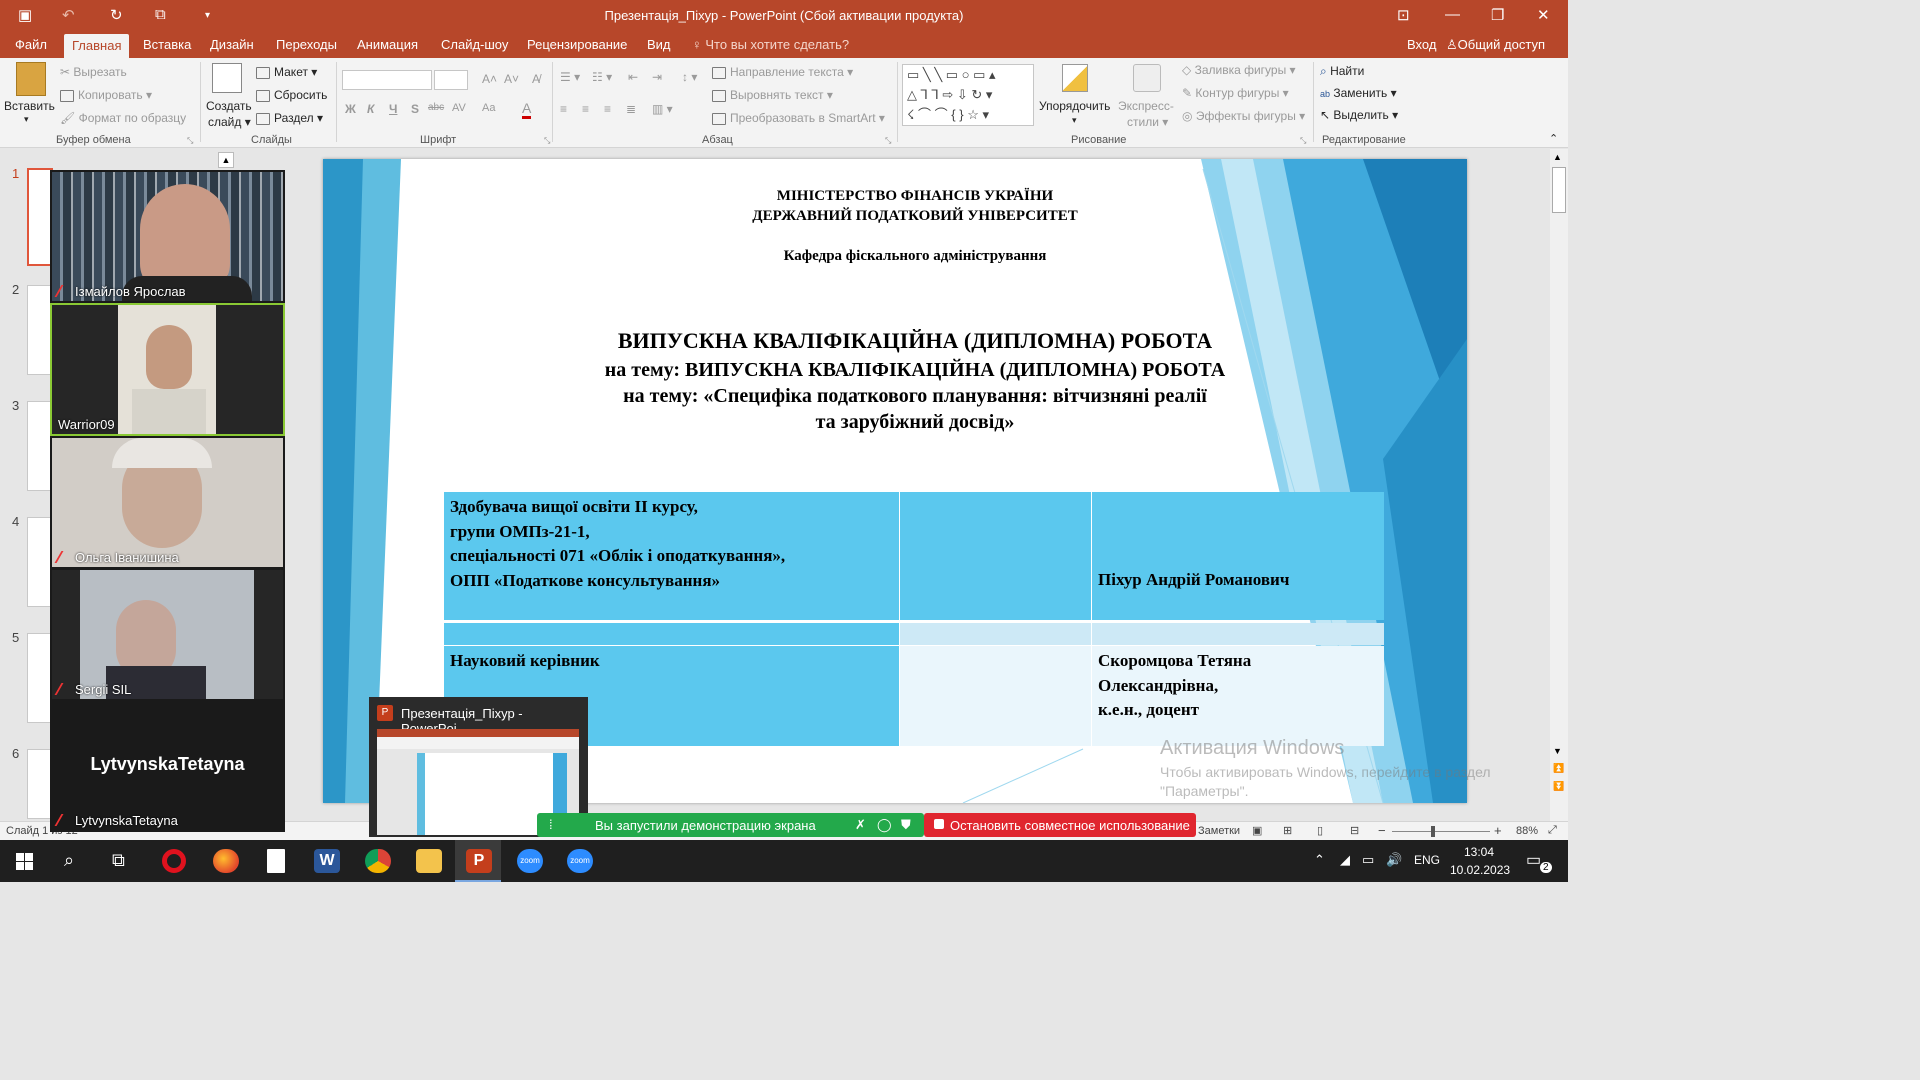 This screenshot has height=1080, width=1920. I want to click on next-slide-icon: ⏬, so click(1558, 786).